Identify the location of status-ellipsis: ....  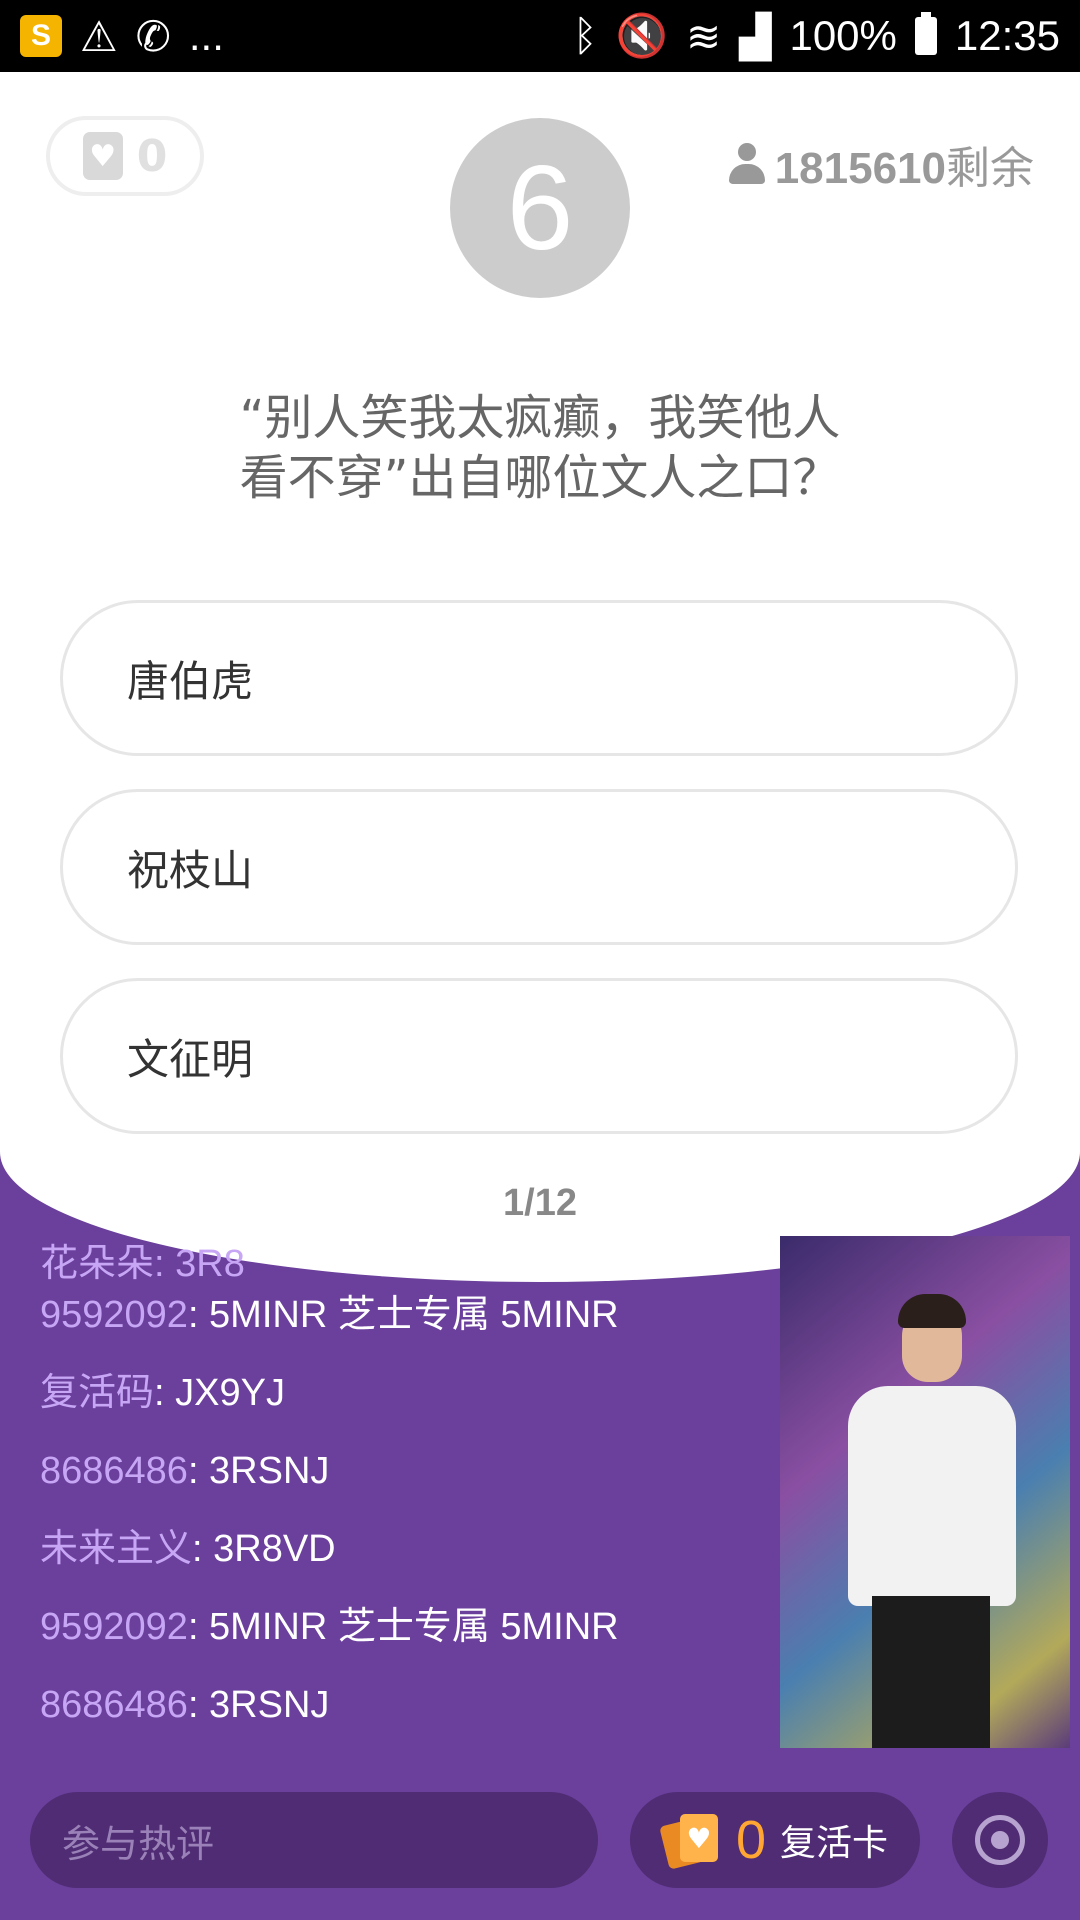
(206, 35).